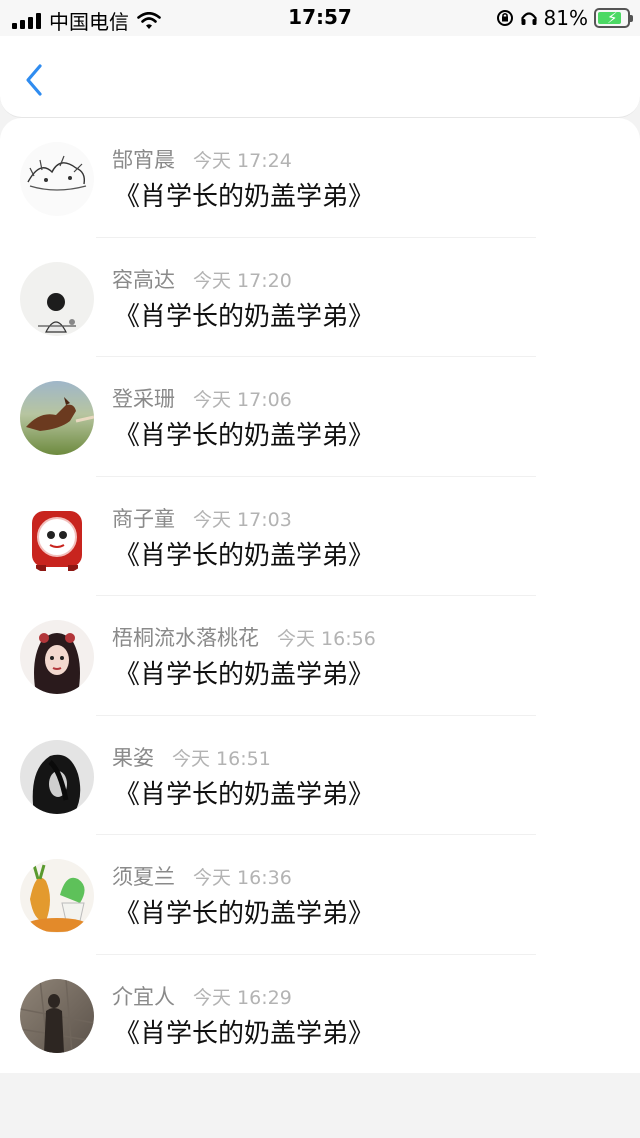 The height and width of the screenshot is (1138, 640). Describe the element at coordinates (133, 757) in the screenshot. I see `user-name: 果姿` at that location.